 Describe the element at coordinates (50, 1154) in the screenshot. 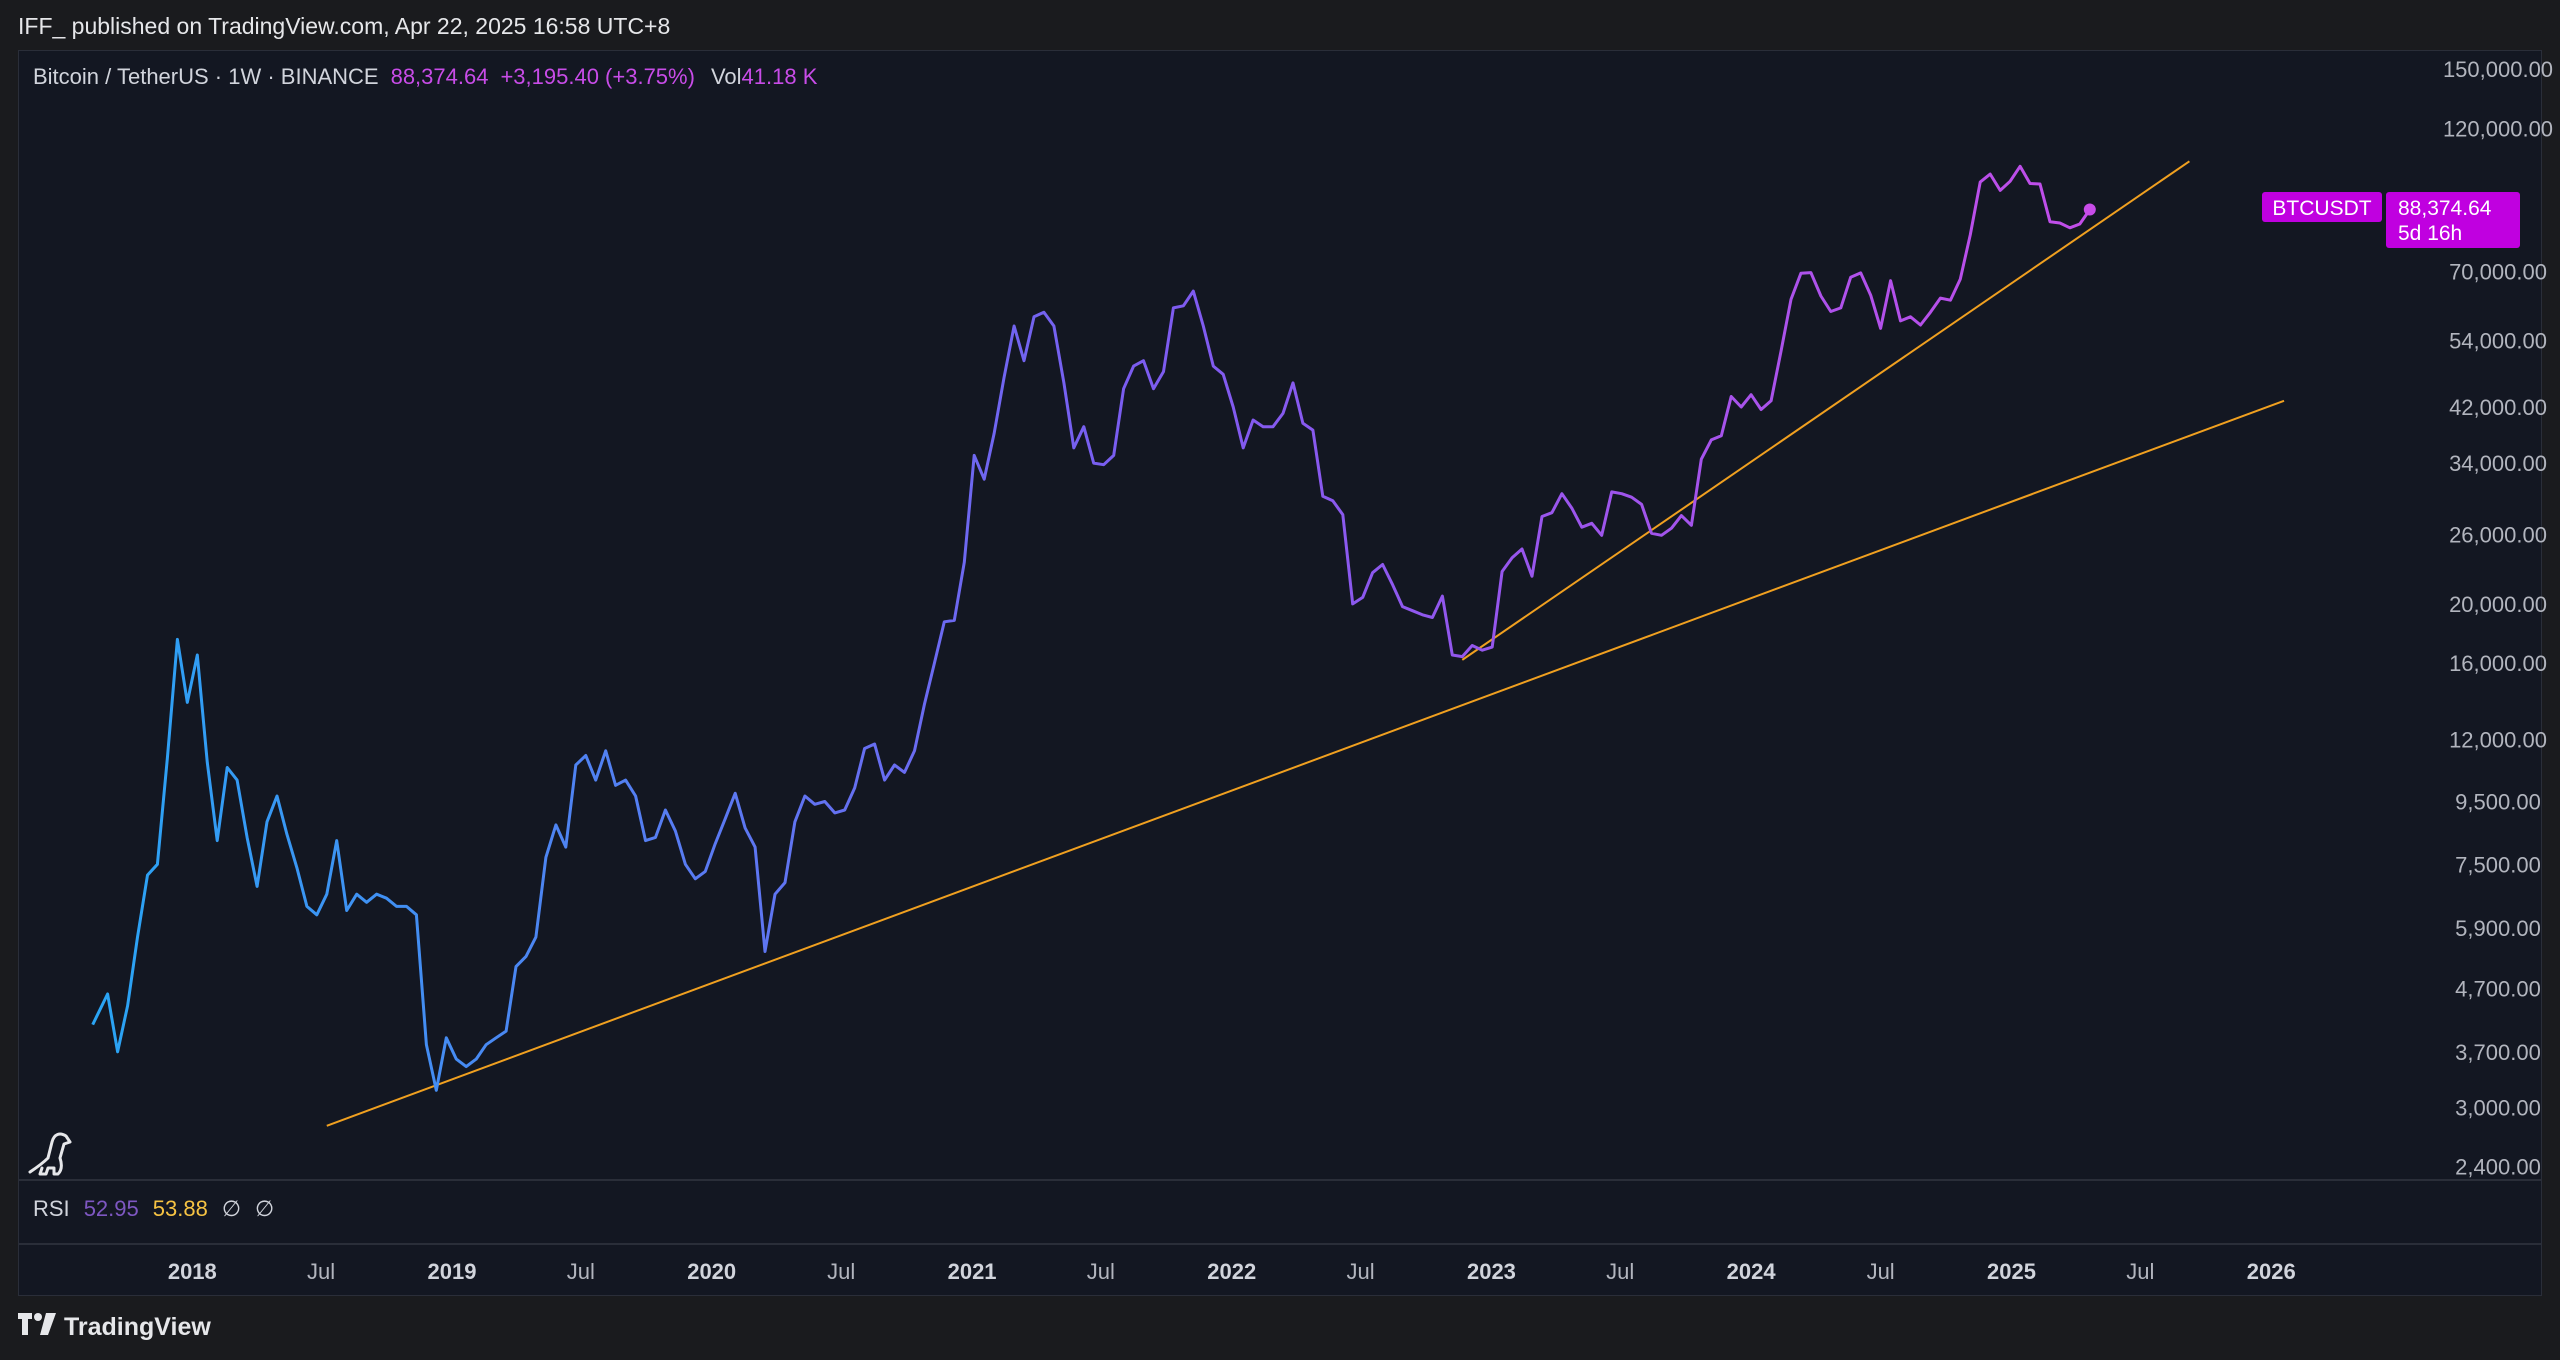

I see `dinosaur-icon` at that location.